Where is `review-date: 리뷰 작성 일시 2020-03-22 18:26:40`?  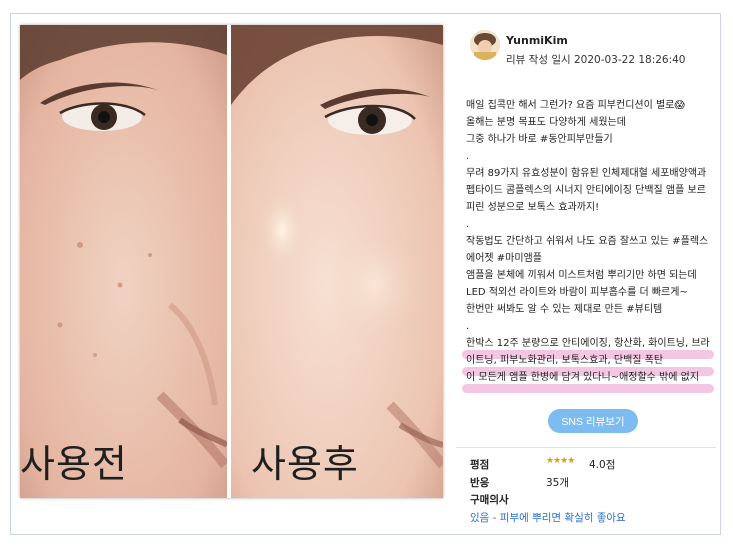
review-date: 리뷰 작성 일시 2020-03-22 18:26:40 is located at coordinates (596, 60).